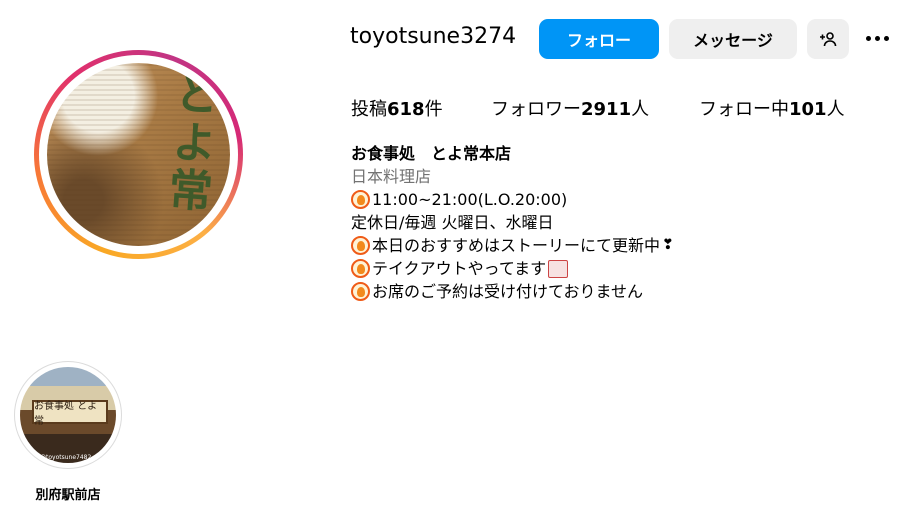  What do you see at coordinates (606, 109) in the screenshot?
I see `followers-count: 2911` at bounding box center [606, 109].